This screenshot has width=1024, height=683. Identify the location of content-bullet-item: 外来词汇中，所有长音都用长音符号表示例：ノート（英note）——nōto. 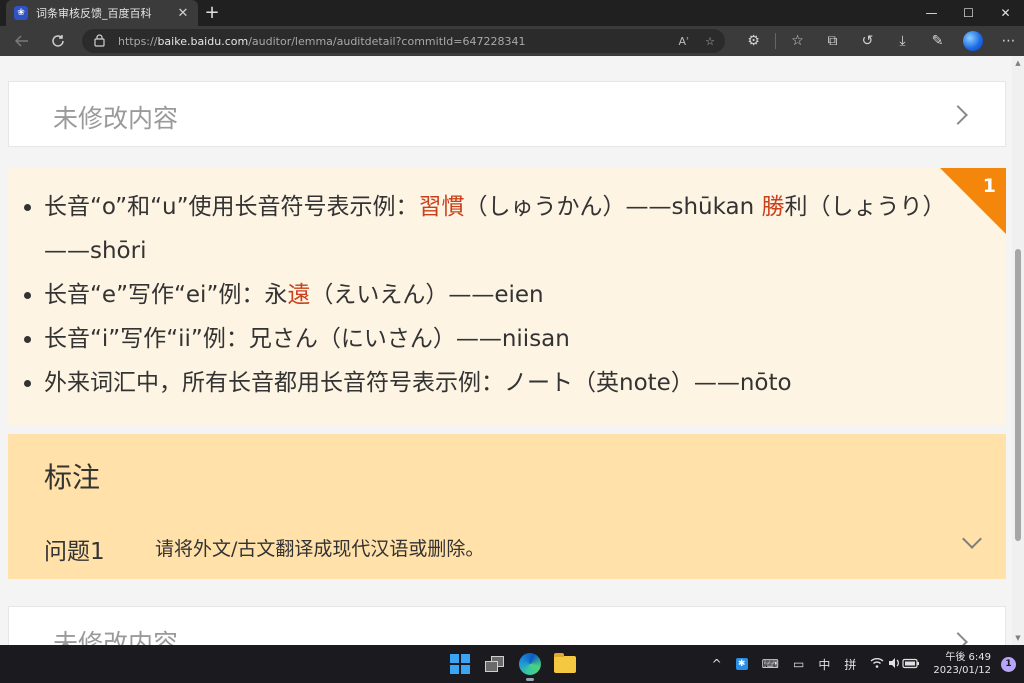
(487, 383).